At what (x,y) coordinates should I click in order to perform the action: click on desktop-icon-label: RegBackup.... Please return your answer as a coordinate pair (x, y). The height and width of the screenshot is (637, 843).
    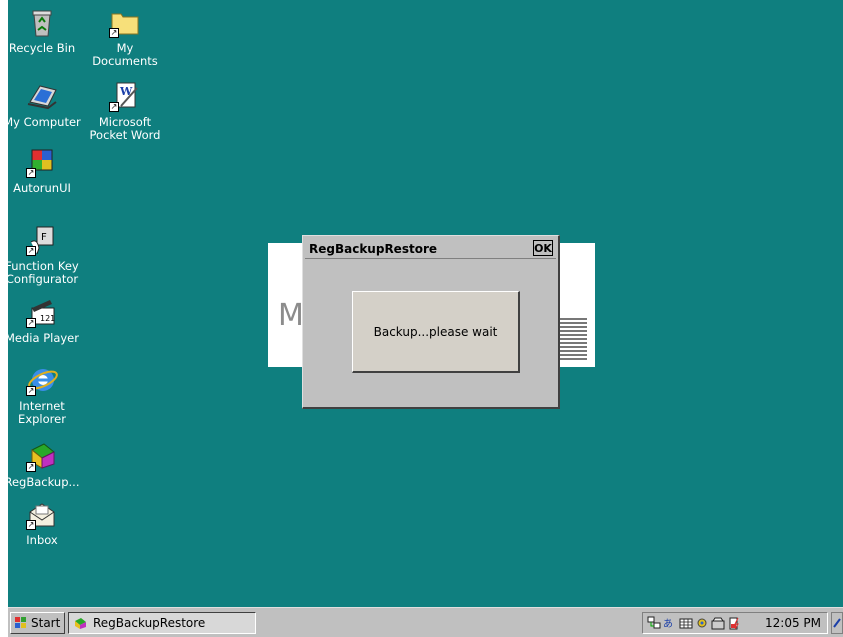
    Looking at the image, I should click on (44, 482).